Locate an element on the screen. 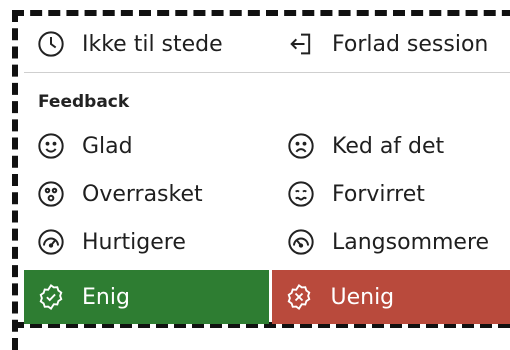 This screenshot has height=350, width=510. status-row: Ikke til stede Forlad session is located at coordinates (267, 44).